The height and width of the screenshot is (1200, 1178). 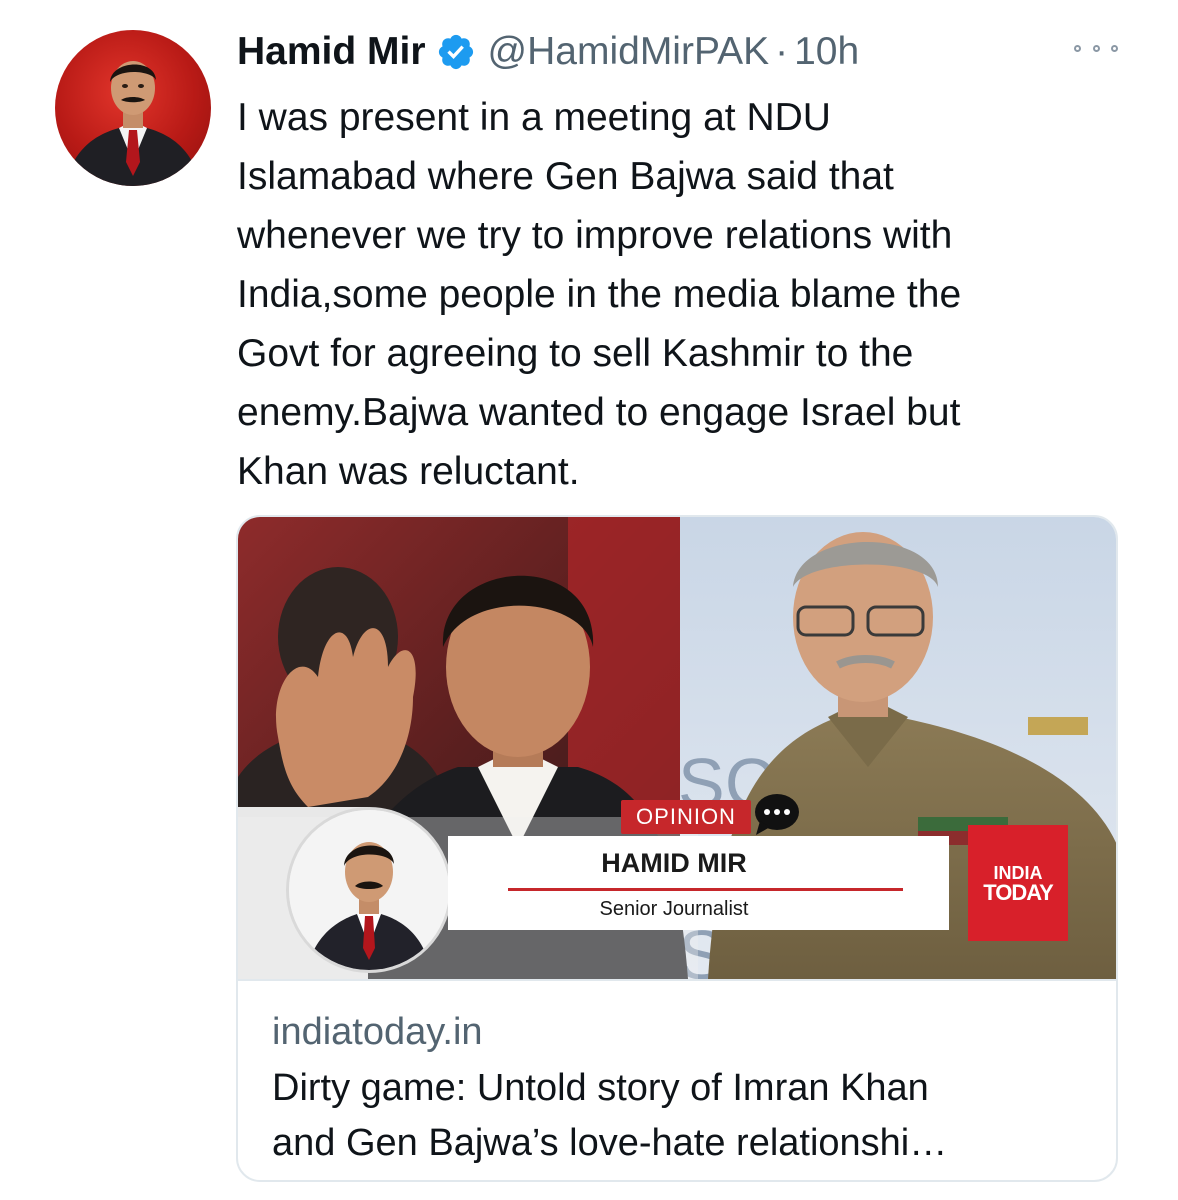 I want to click on tweet-timestamp: 10h, so click(x=826, y=52).